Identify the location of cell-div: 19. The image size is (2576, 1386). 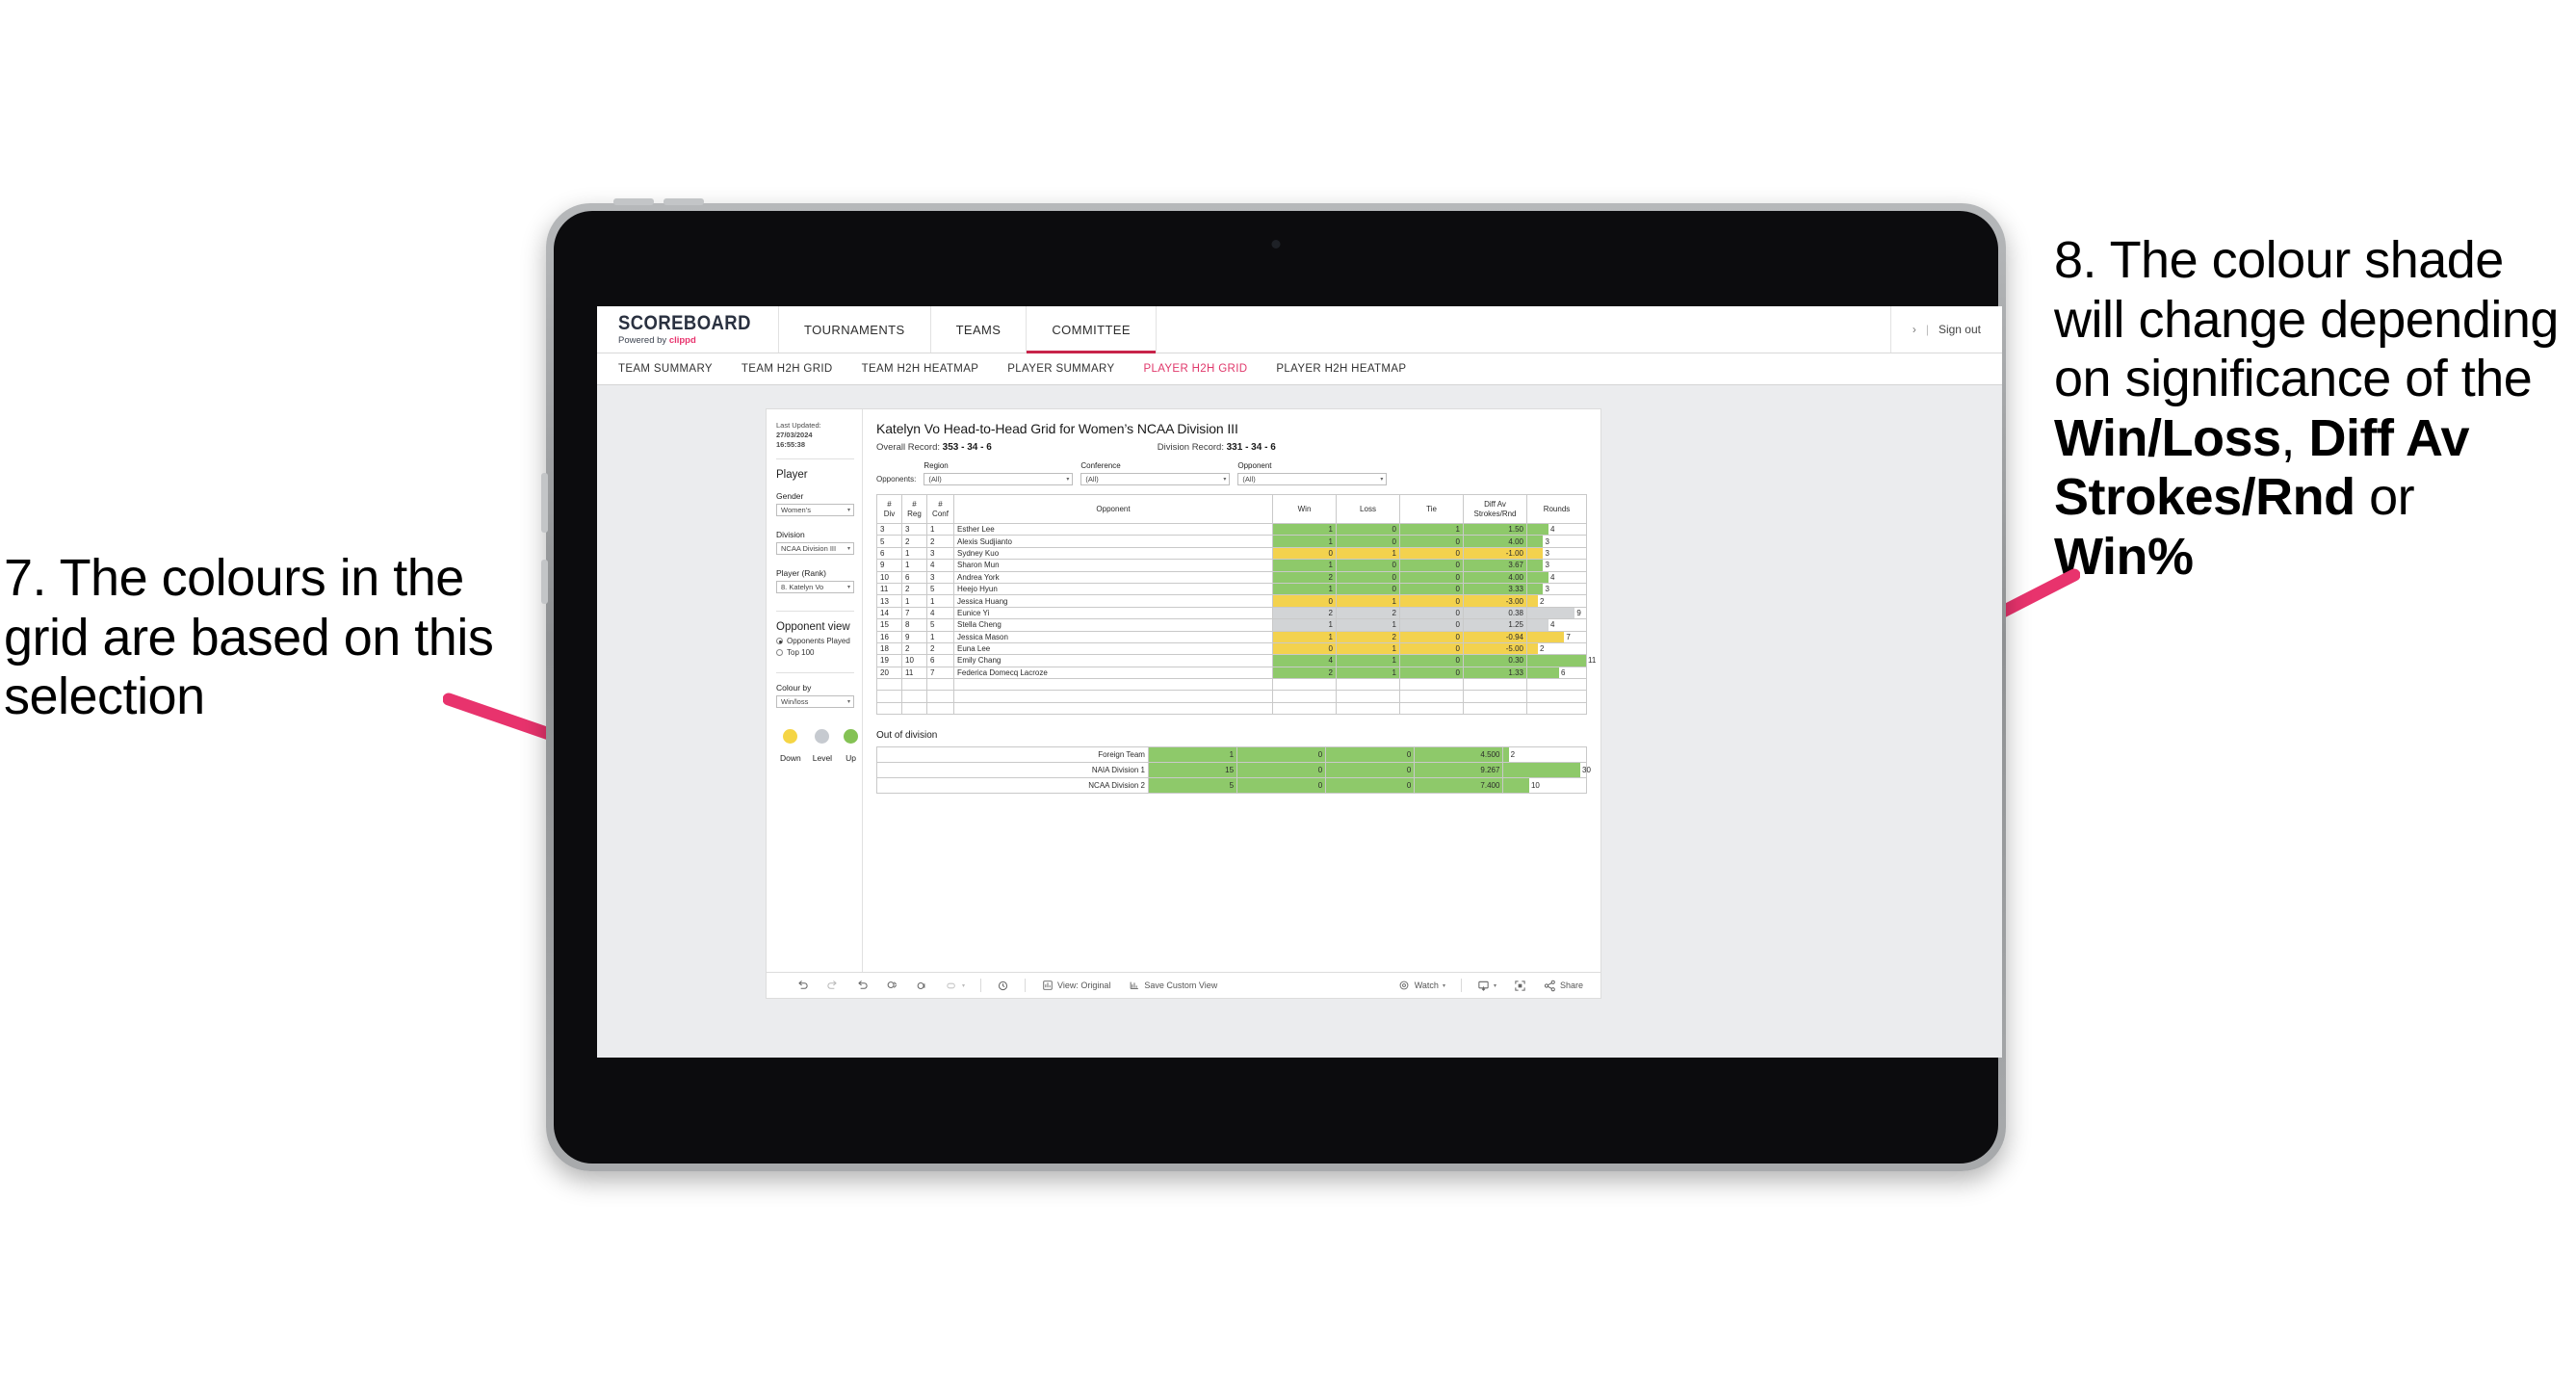
(889, 660).